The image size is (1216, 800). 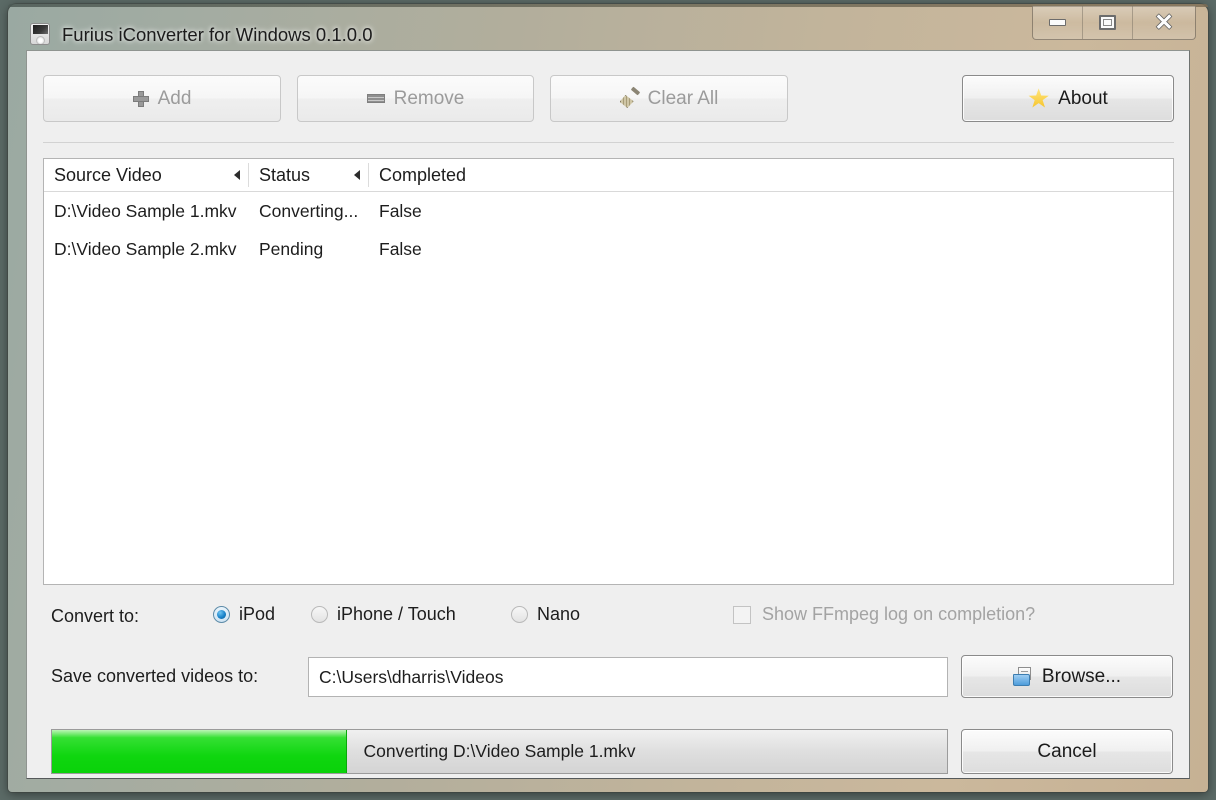 I want to click on column-header-status: Status, so click(x=309, y=175).